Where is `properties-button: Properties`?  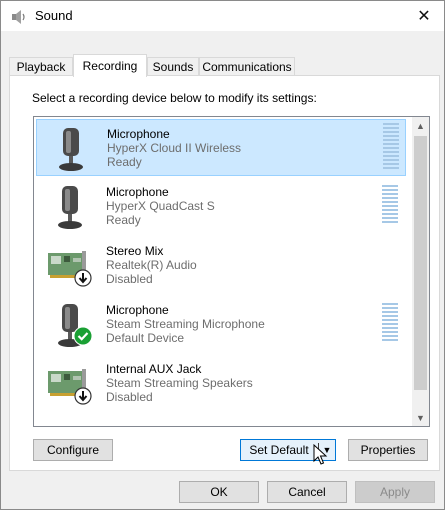 properties-button: Properties is located at coordinates (388, 450).